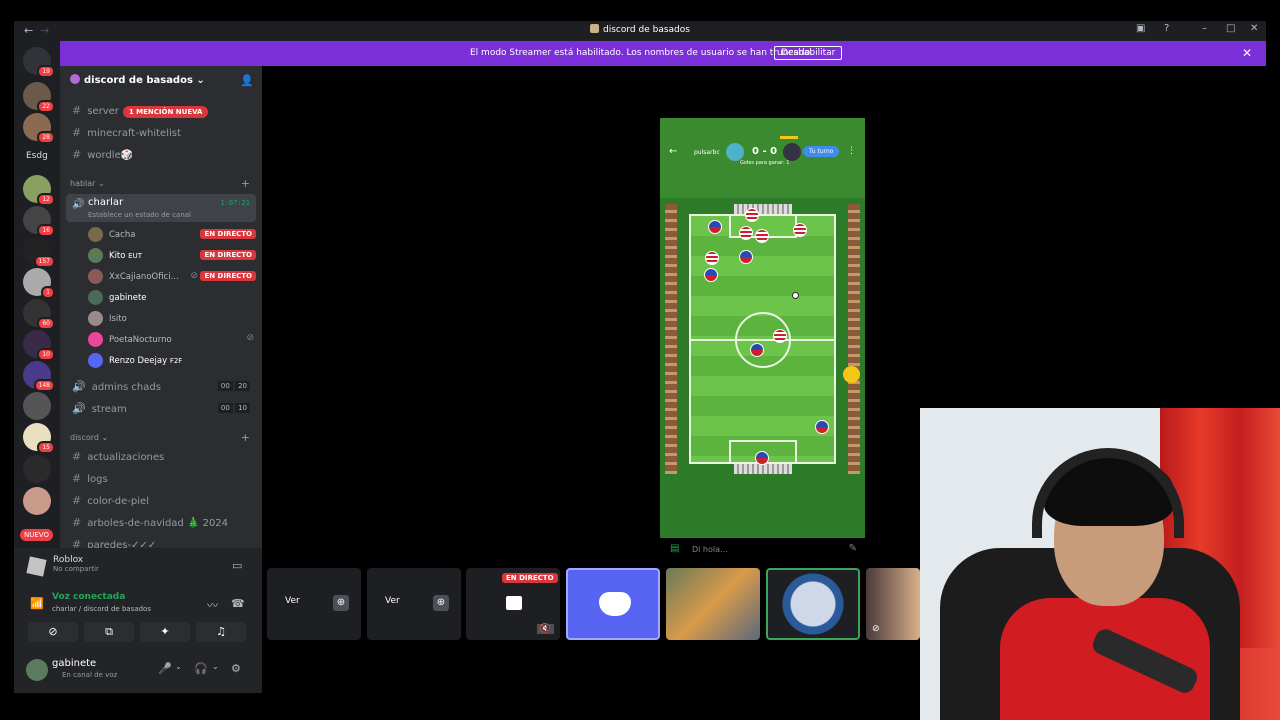 The image size is (1280, 720). I want to click on guild-header: discord de basados ⌄, so click(137, 80).